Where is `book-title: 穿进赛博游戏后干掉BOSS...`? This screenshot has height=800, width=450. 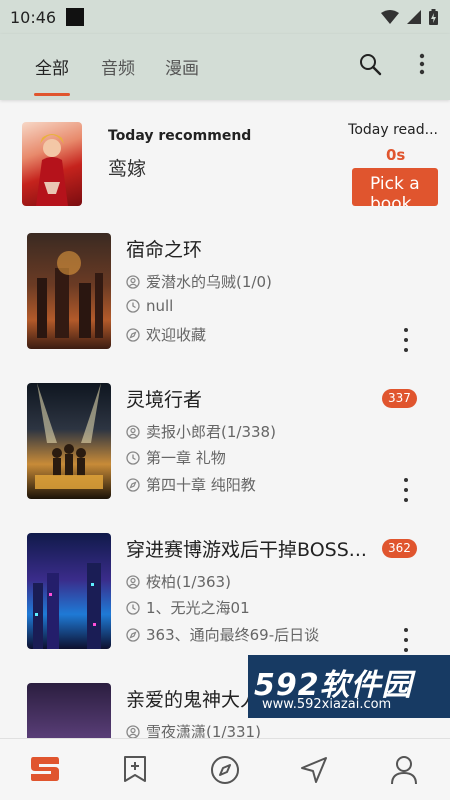 book-title: 穿进赛博游戏后干掉BOSS... is located at coordinates (246, 548).